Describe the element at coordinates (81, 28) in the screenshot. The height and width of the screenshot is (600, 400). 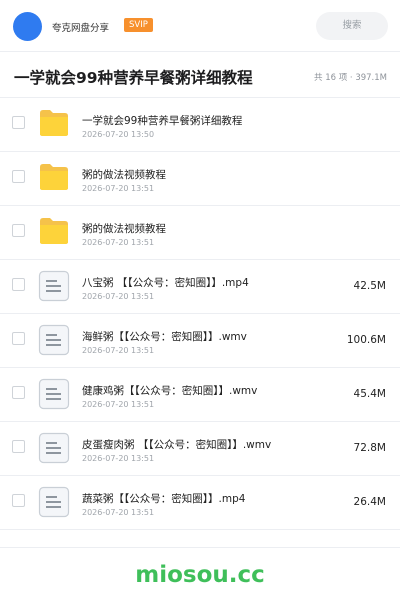
I see `sharer-name: 夸克网盘分享` at that location.